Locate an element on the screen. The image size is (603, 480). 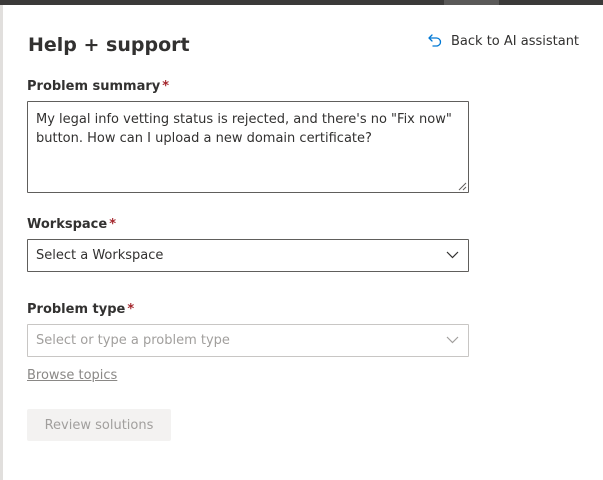
problem-type-label: Problem type * is located at coordinates (80, 309).